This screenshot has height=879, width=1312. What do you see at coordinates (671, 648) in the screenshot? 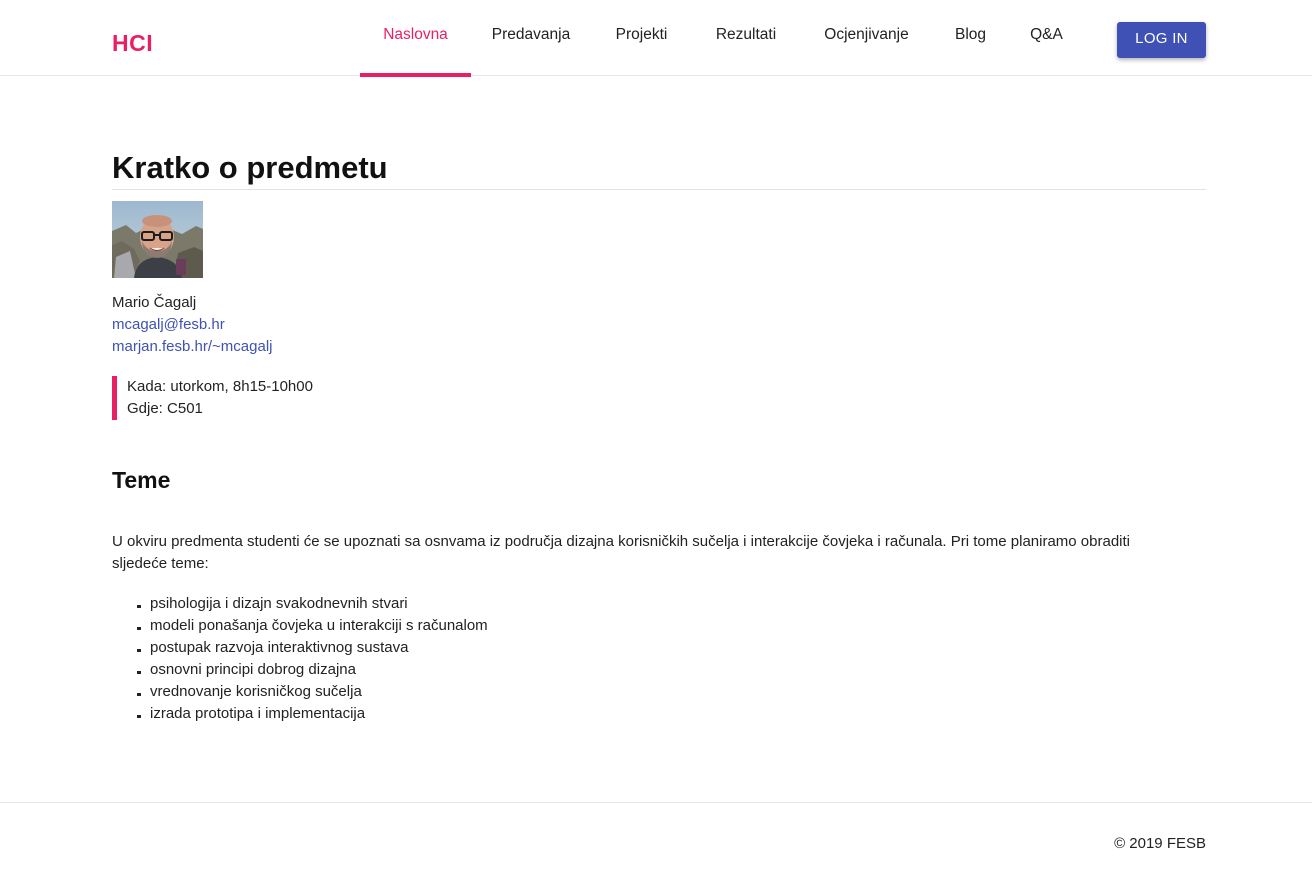
I see `list-item: postupak razvoja interaktivnog sustava` at bounding box center [671, 648].